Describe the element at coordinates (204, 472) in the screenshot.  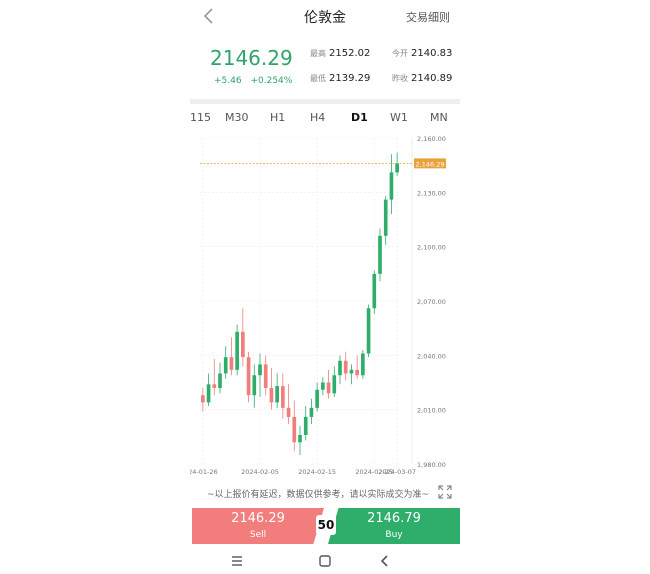
I see `x-tick-label: 24-01-26` at that location.